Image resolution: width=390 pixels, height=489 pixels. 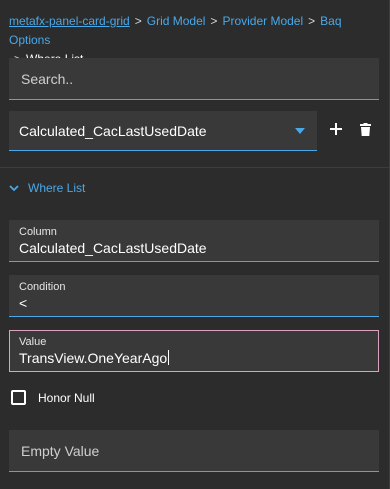 What do you see at coordinates (113, 248) in the screenshot?
I see `column-value: Calculated_CacLastUsedDate` at bounding box center [113, 248].